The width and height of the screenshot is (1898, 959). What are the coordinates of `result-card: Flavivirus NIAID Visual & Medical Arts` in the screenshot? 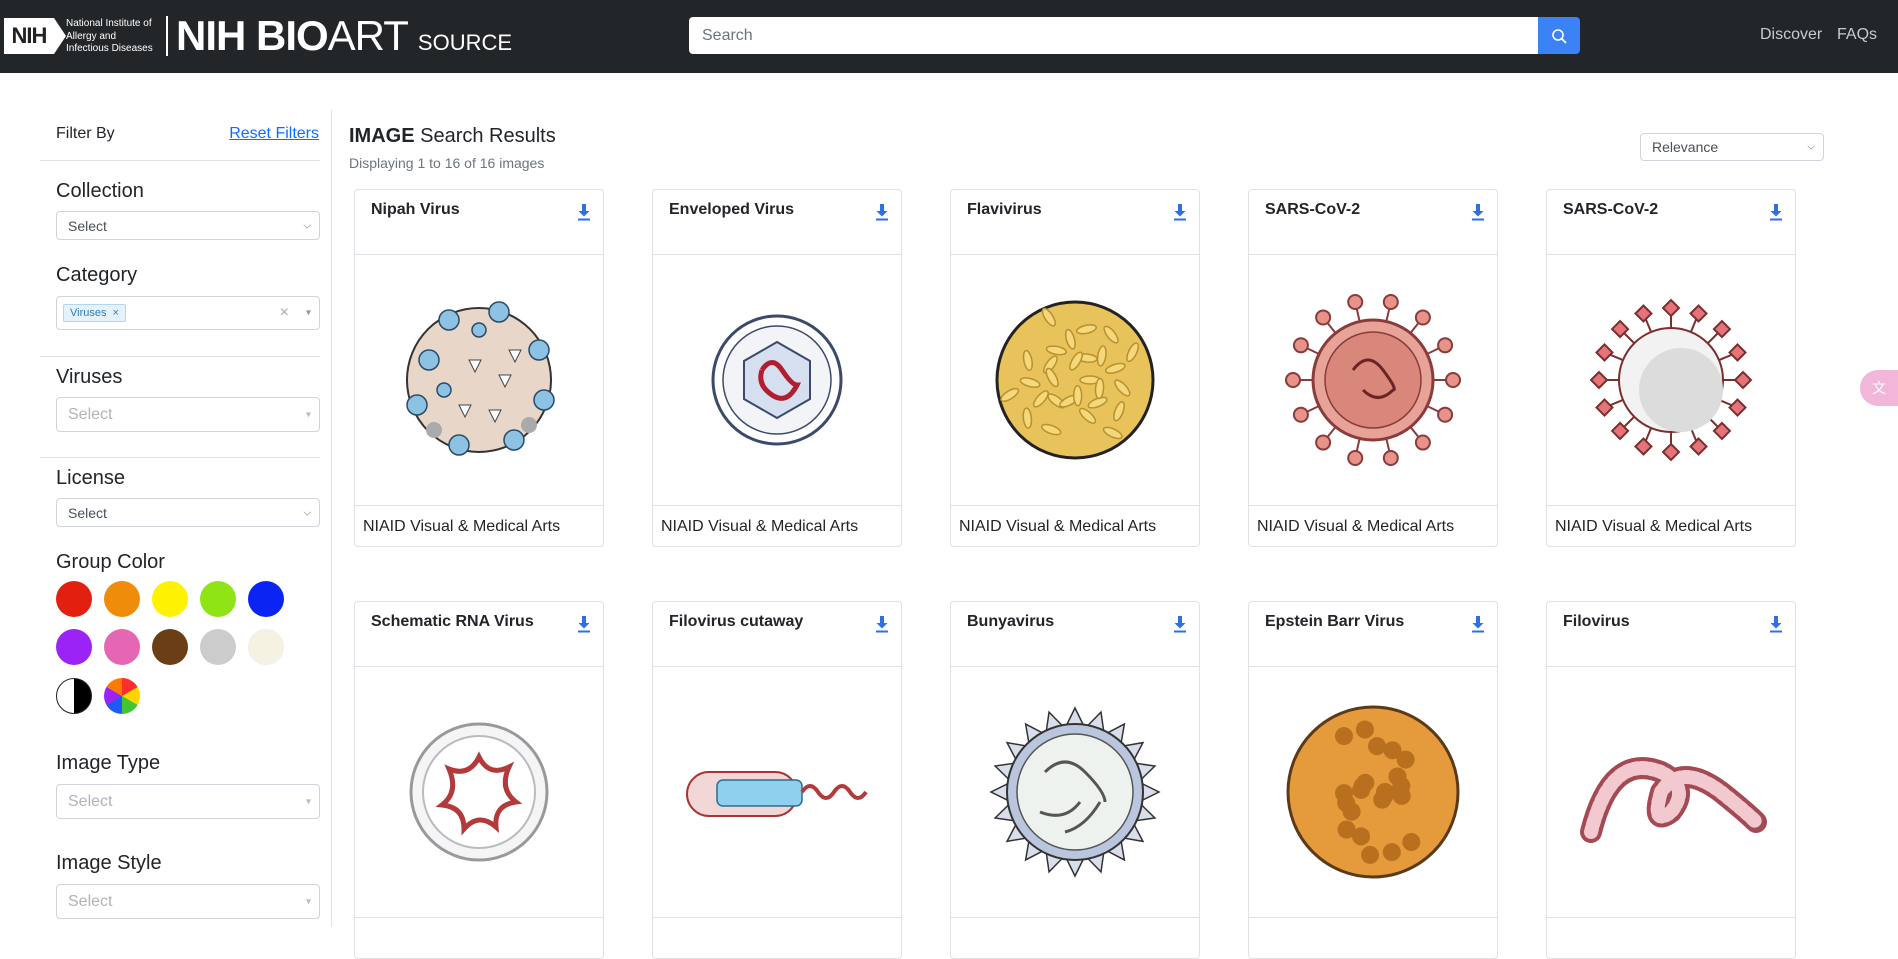 It's located at (1075, 368).